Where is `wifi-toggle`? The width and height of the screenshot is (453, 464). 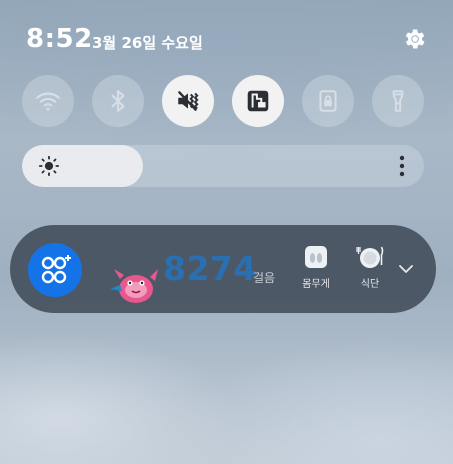
wifi-toggle is located at coordinates (48, 101).